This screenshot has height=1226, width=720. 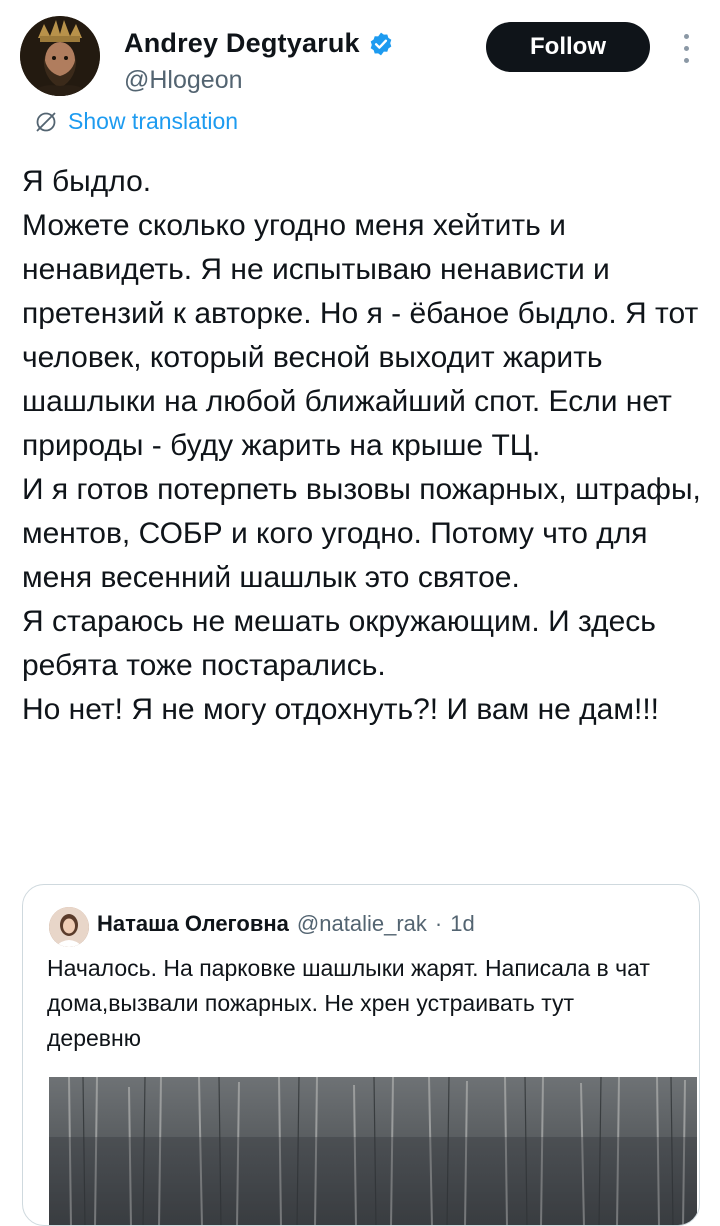 What do you see at coordinates (183, 80) in the screenshot?
I see `author-handle: @Hlogeon` at bounding box center [183, 80].